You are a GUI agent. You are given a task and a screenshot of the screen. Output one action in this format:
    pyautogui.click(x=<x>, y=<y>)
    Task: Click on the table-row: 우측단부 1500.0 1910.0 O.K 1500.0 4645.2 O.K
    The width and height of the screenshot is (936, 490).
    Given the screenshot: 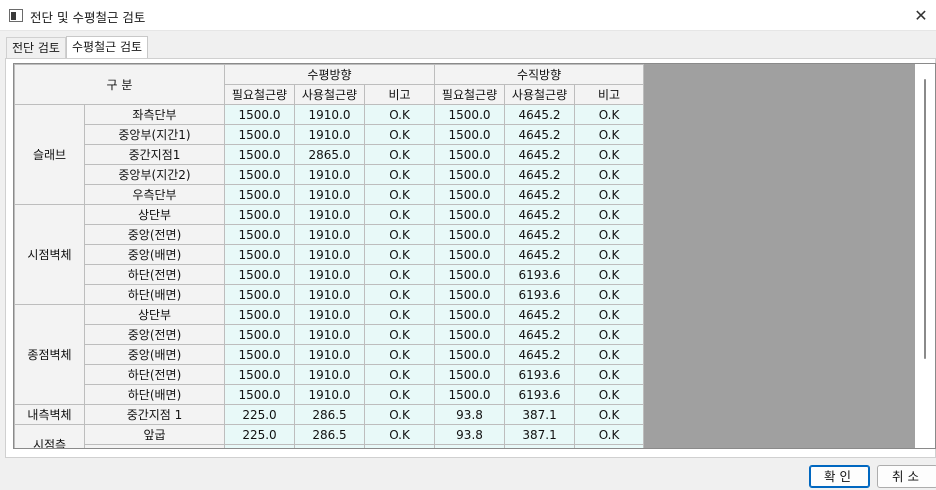 What is the action you would take?
    pyautogui.click(x=330, y=194)
    